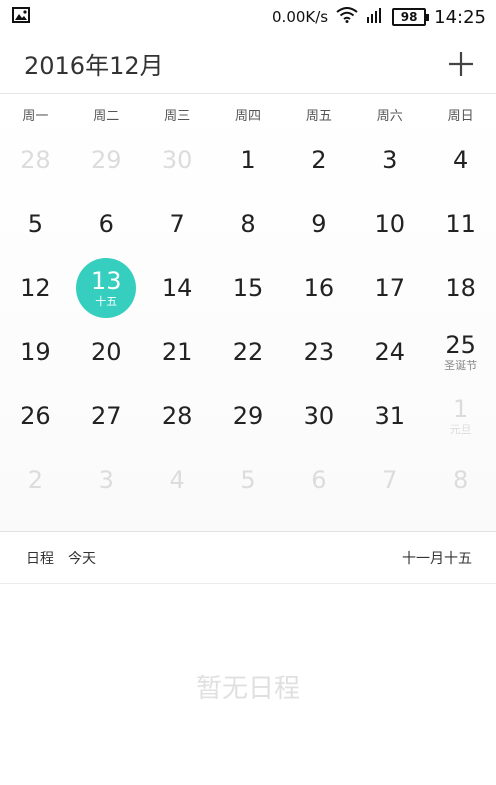 The width and height of the screenshot is (496, 785). I want to click on day-number: 7, so click(390, 480).